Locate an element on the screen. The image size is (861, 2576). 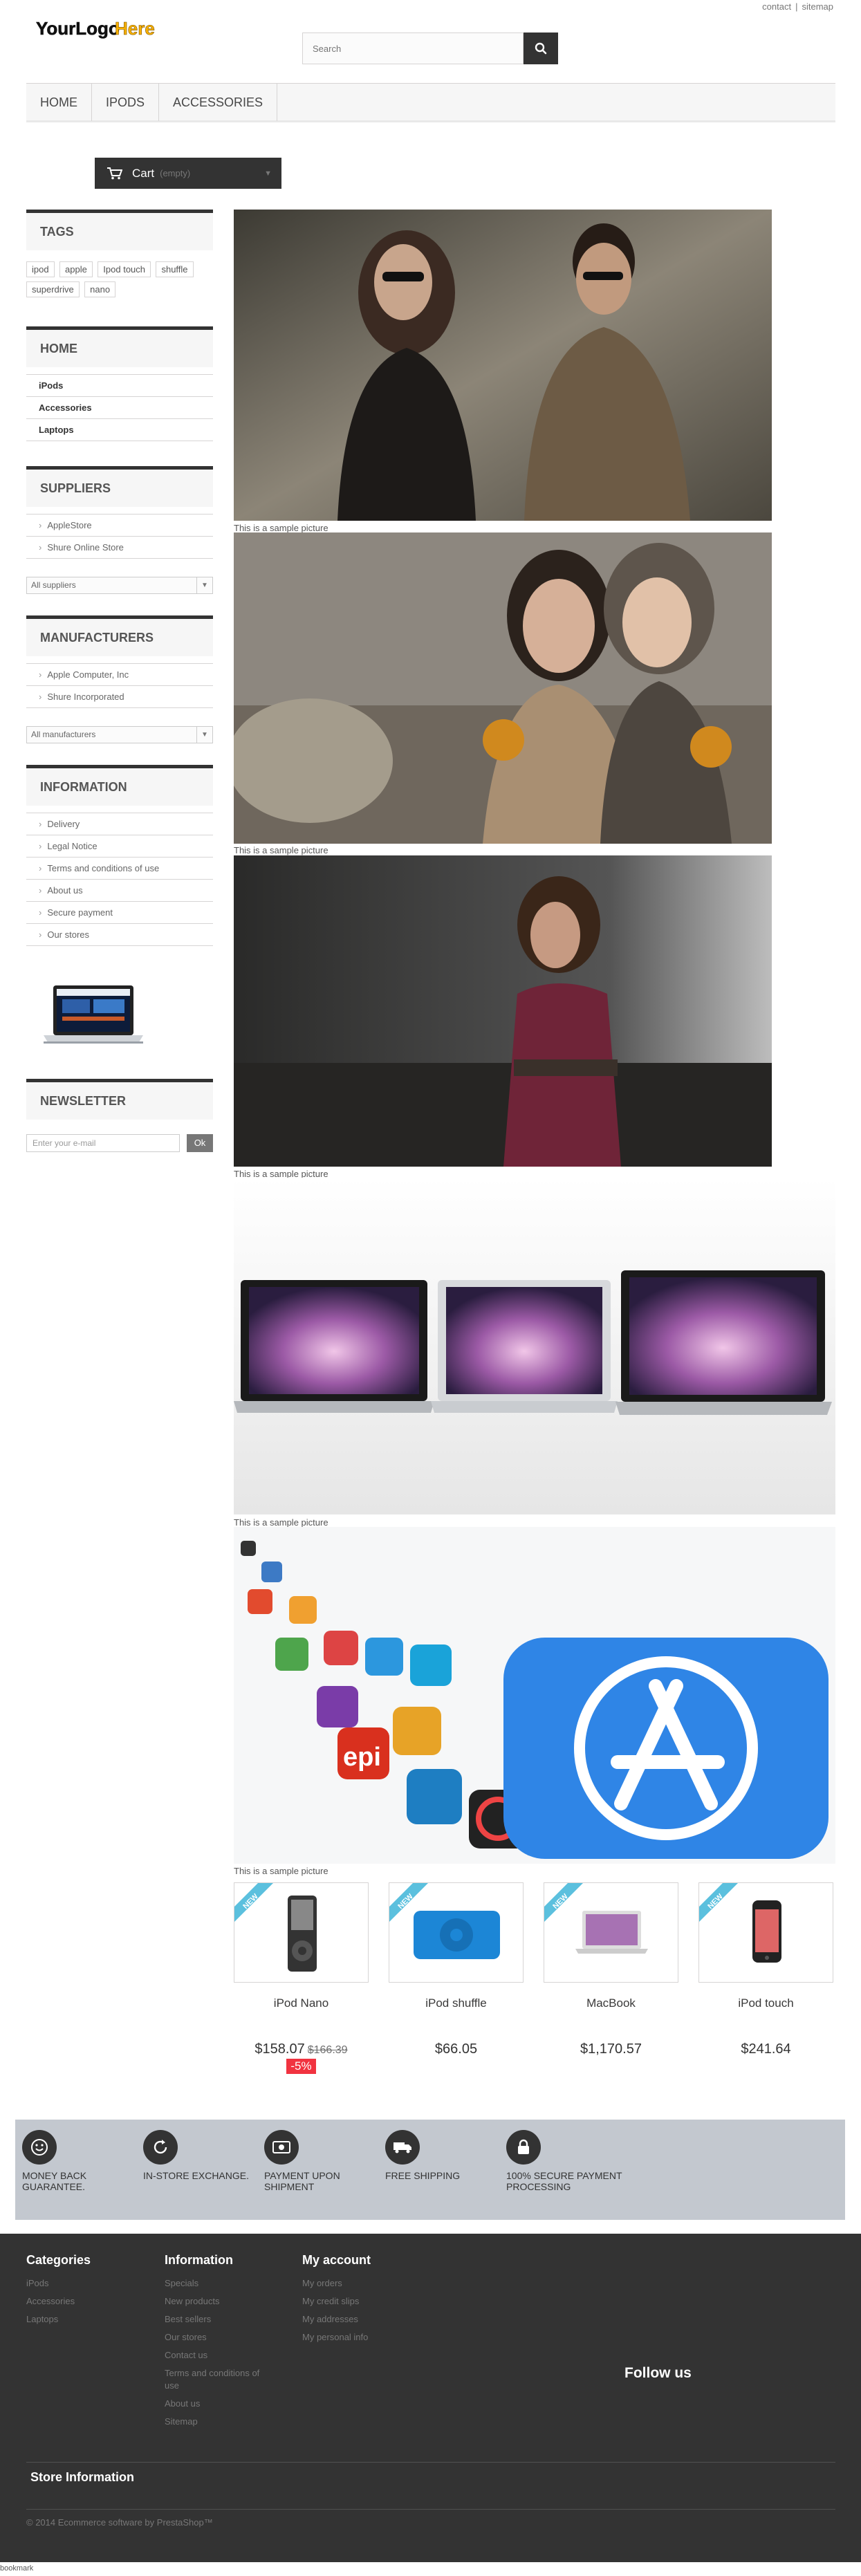
new-badge: NEW is located at coordinates (255, 1903).